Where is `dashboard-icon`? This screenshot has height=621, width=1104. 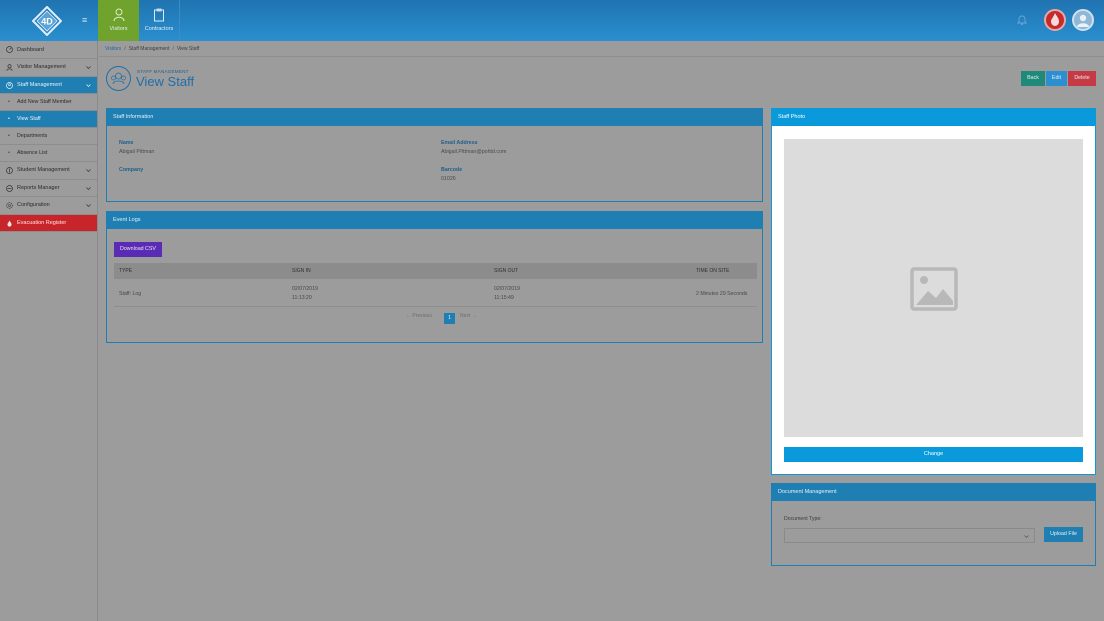 dashboard-icon is located at coordinates (9, 49).